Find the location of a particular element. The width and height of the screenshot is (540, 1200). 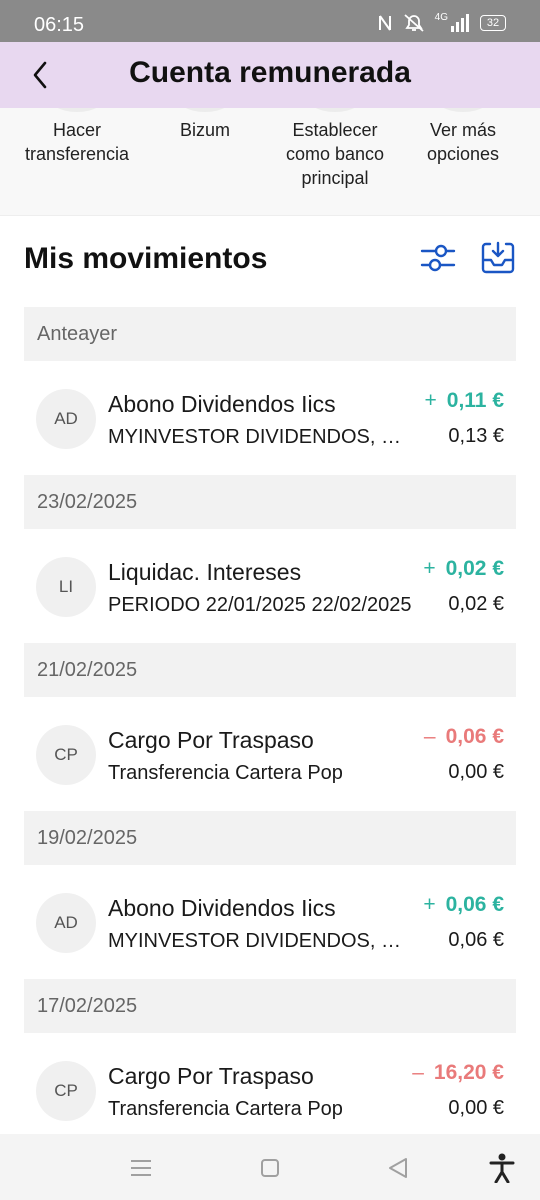

action-icon-bizum is located at coordinates (205, 110).